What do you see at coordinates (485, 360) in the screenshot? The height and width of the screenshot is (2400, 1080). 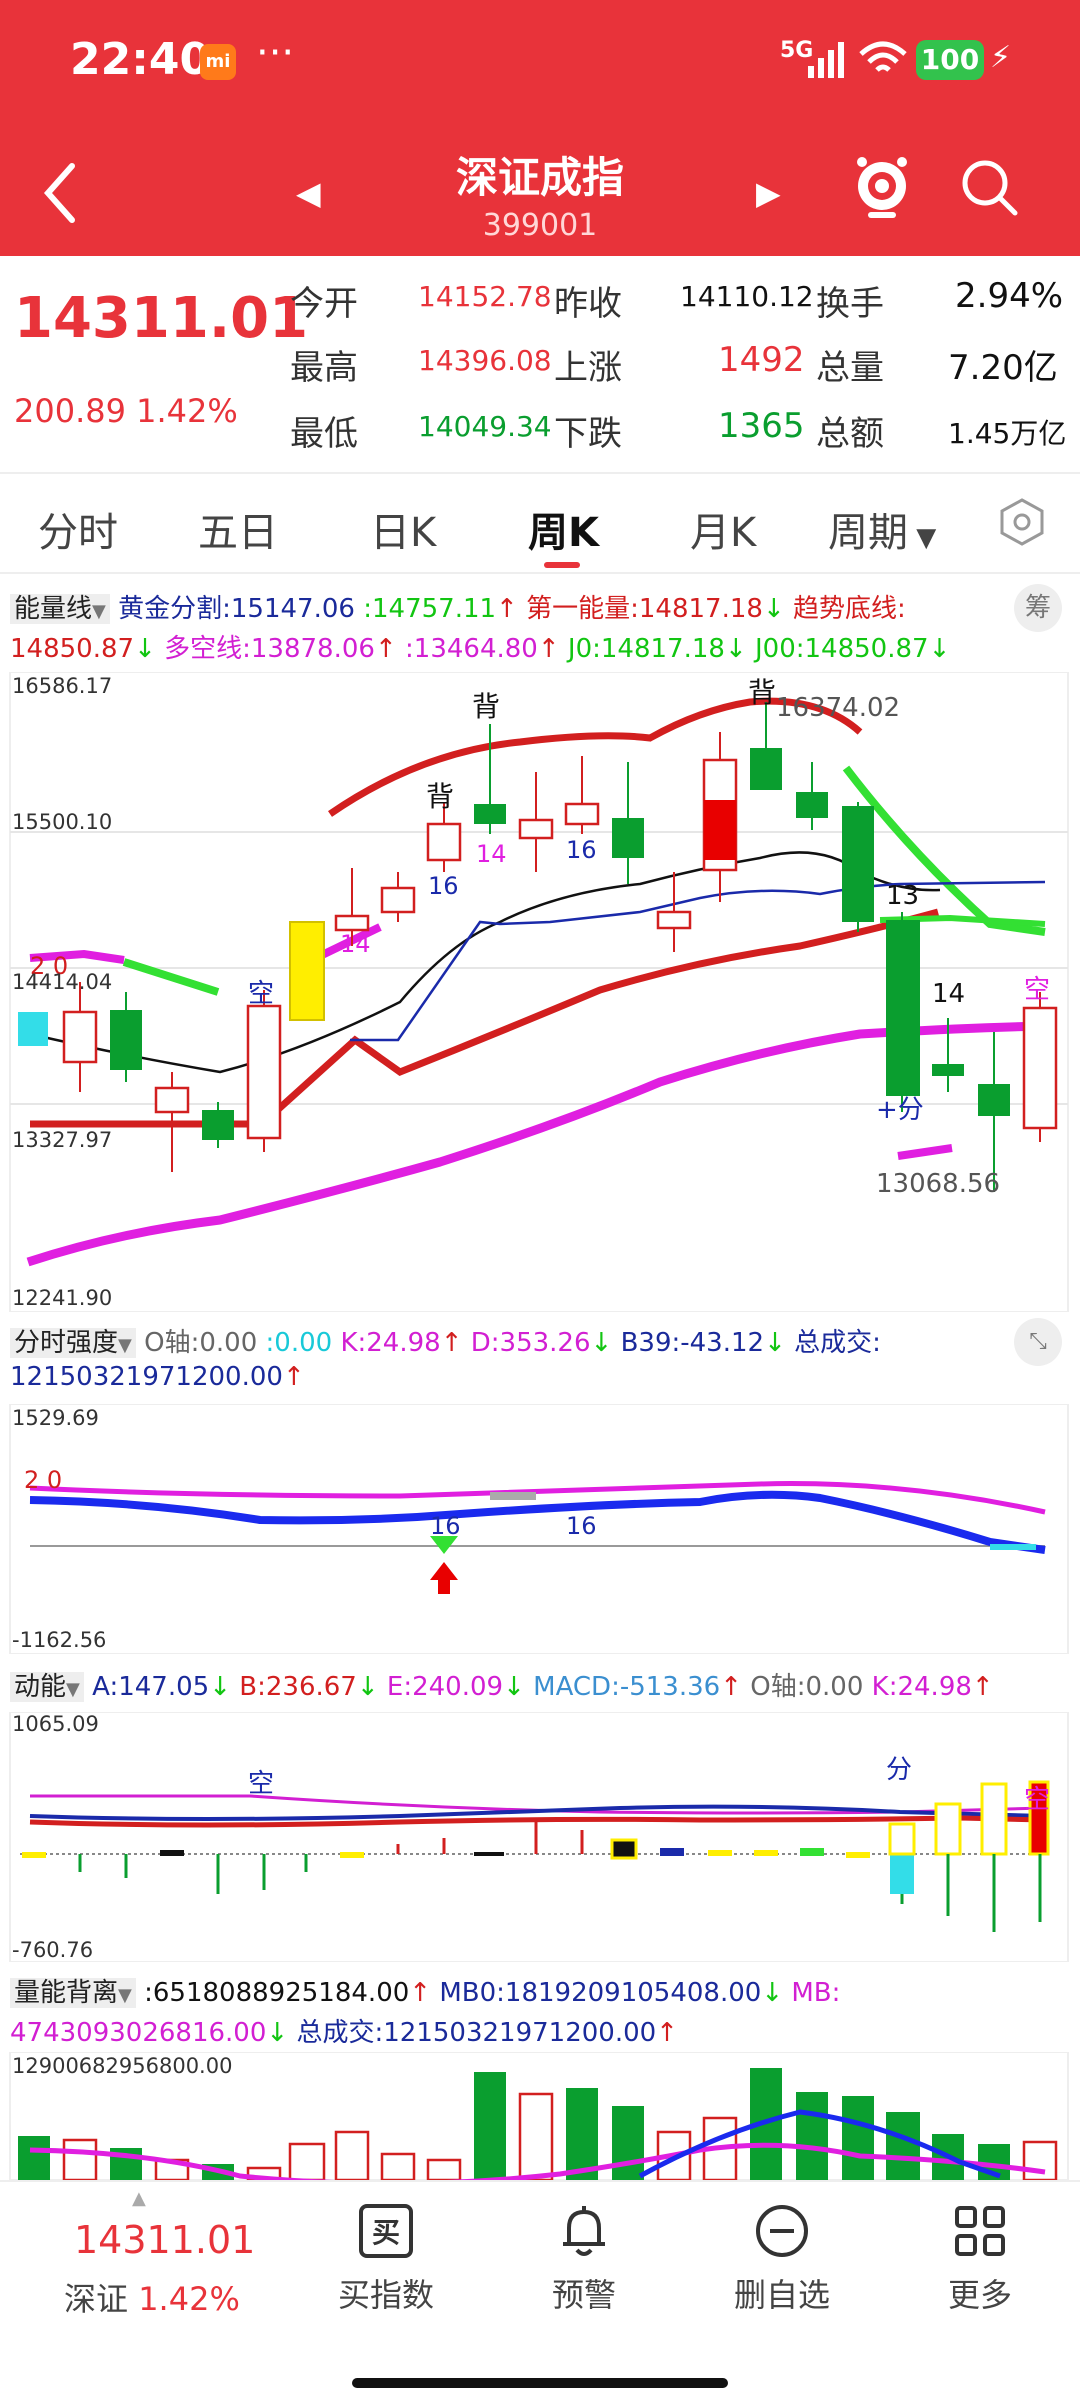 I see `value-high: 14396.08` at bounding box center [485, 360].